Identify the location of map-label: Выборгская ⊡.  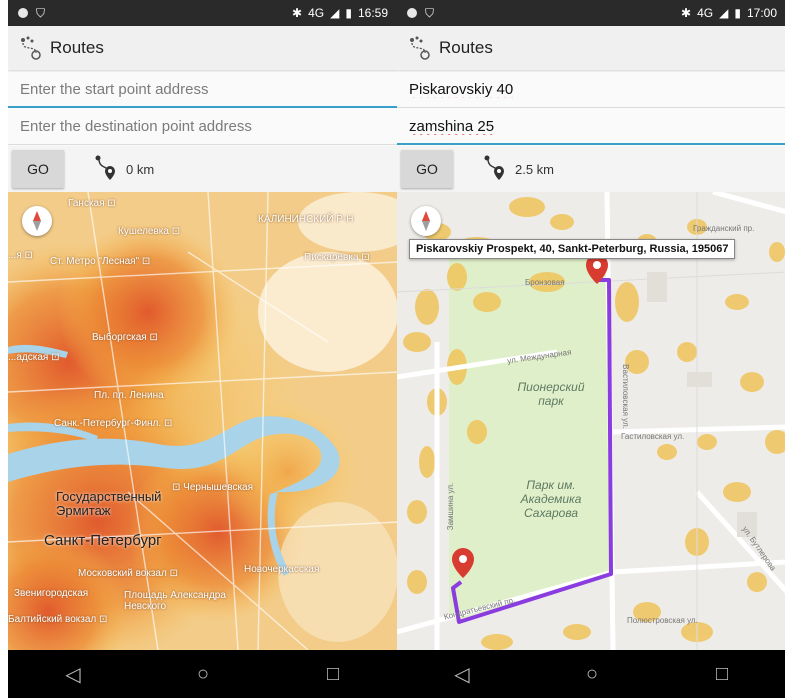
(125, 337).